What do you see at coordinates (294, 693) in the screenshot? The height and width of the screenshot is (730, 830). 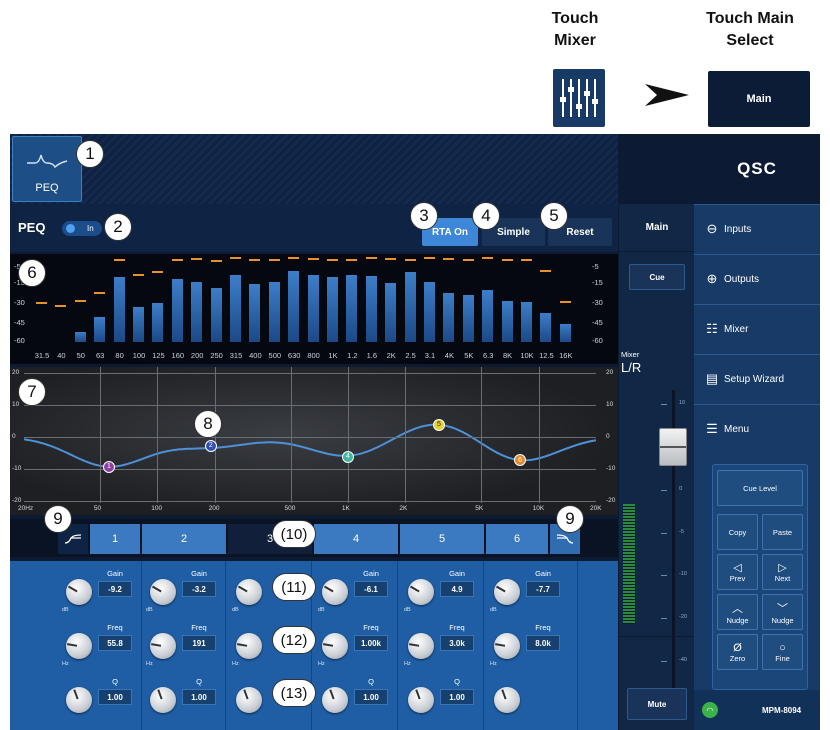 I see `callout-13: (13)` at bounding box center [294, 693].